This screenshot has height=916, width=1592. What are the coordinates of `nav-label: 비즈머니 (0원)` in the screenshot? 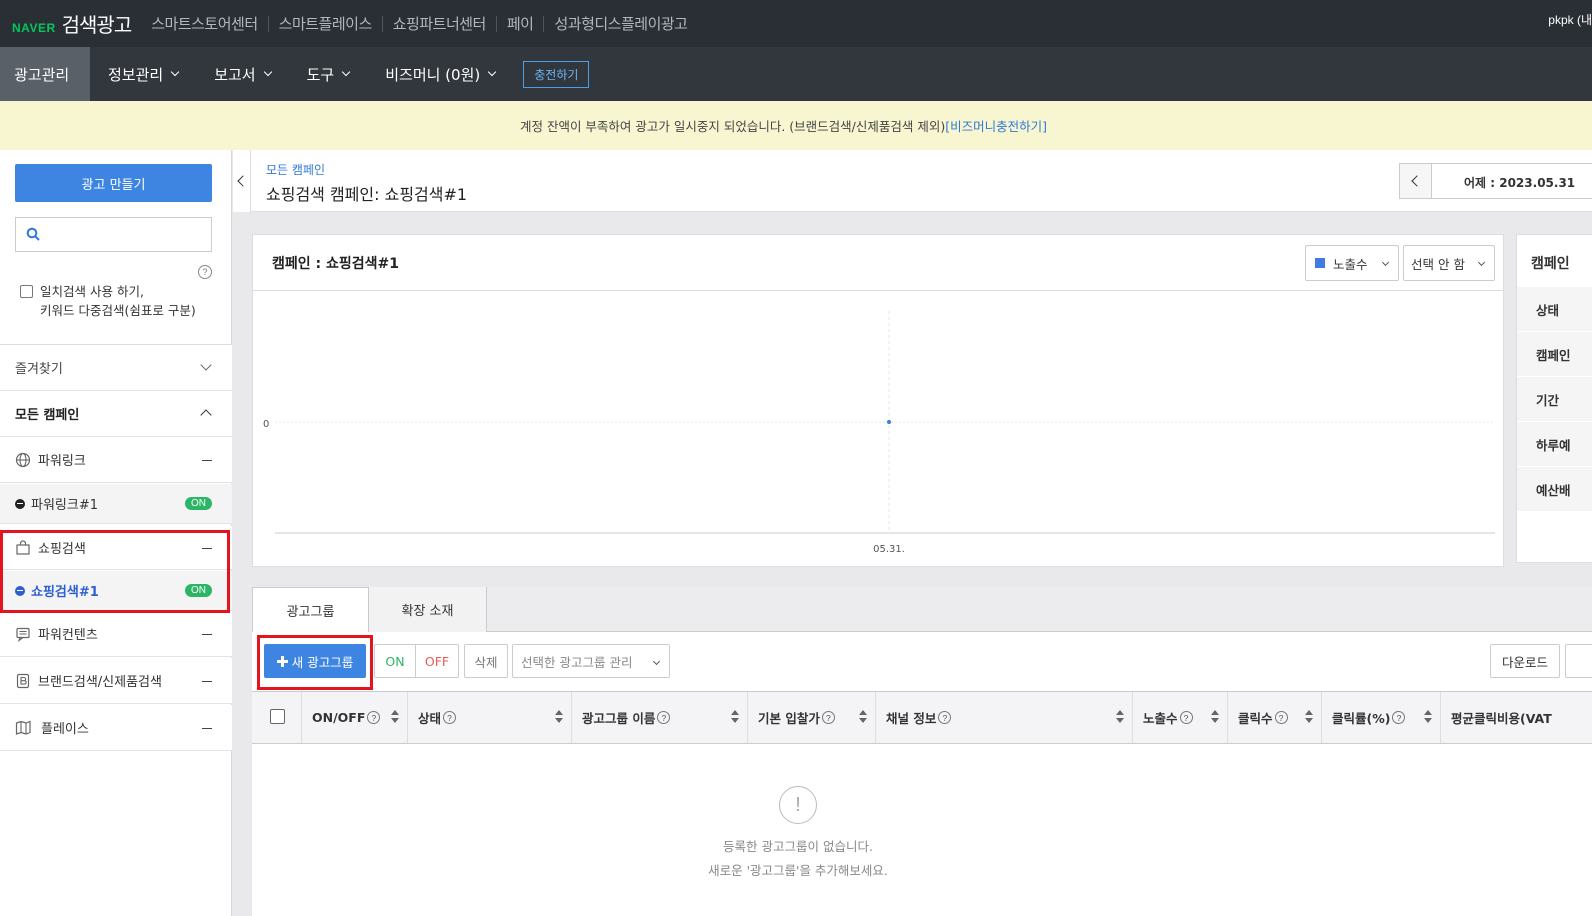 It's located at (433, 74).